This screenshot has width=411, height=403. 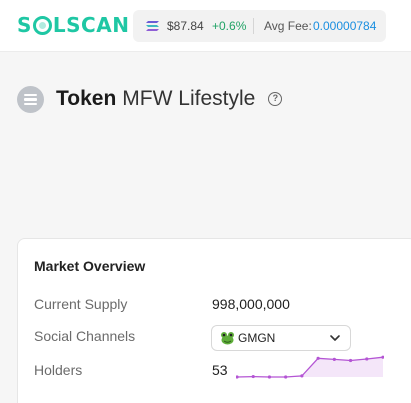 I want to click on current-supply-label: Current Supply, so click(x=81, y=304).